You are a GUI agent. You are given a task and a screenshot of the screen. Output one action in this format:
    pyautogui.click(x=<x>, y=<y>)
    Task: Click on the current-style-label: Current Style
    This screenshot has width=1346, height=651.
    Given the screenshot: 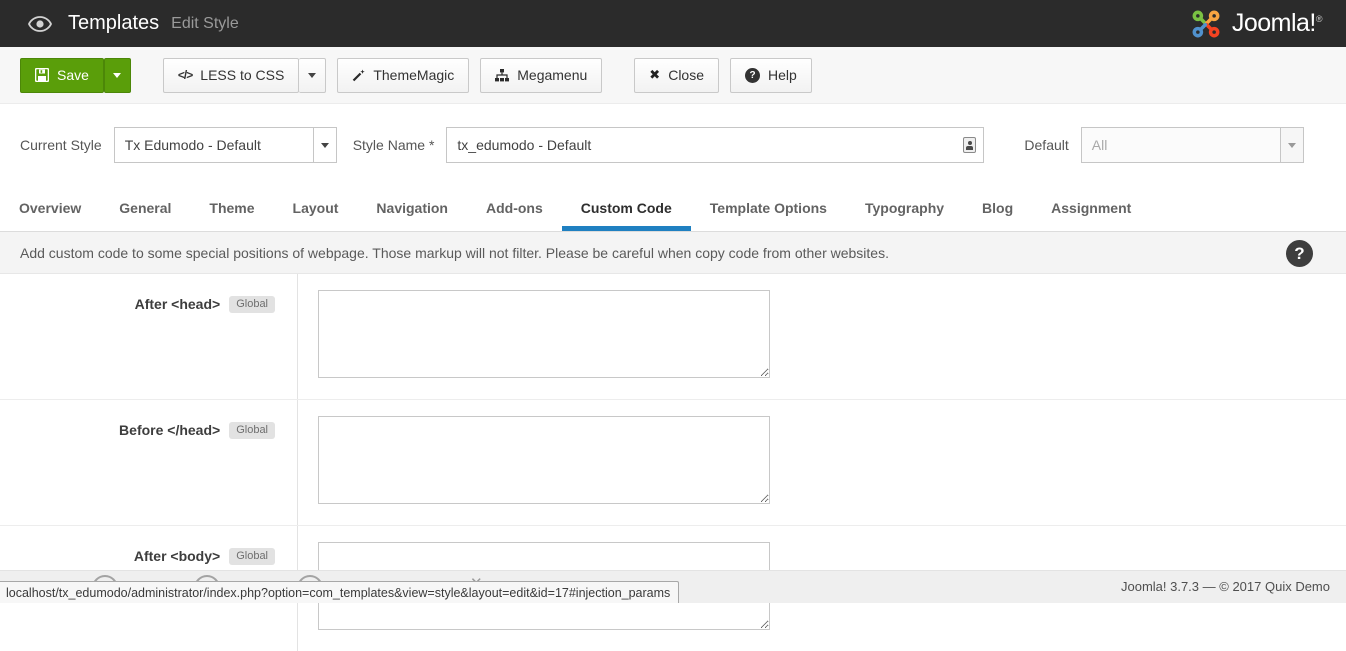 What is the action you would take?
    pyautogui.click(x=61, y=145)
    